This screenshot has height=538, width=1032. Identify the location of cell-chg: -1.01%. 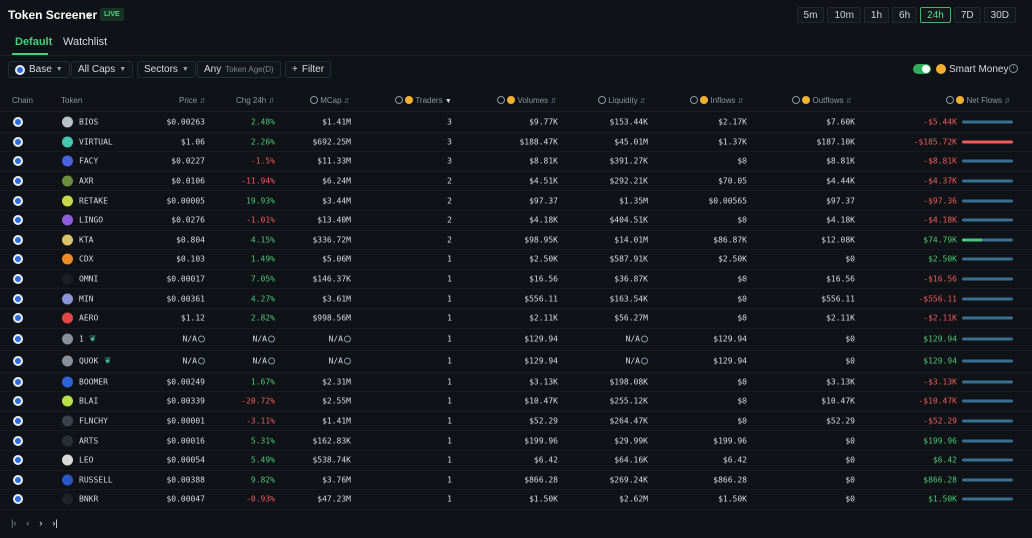
(260, 220).